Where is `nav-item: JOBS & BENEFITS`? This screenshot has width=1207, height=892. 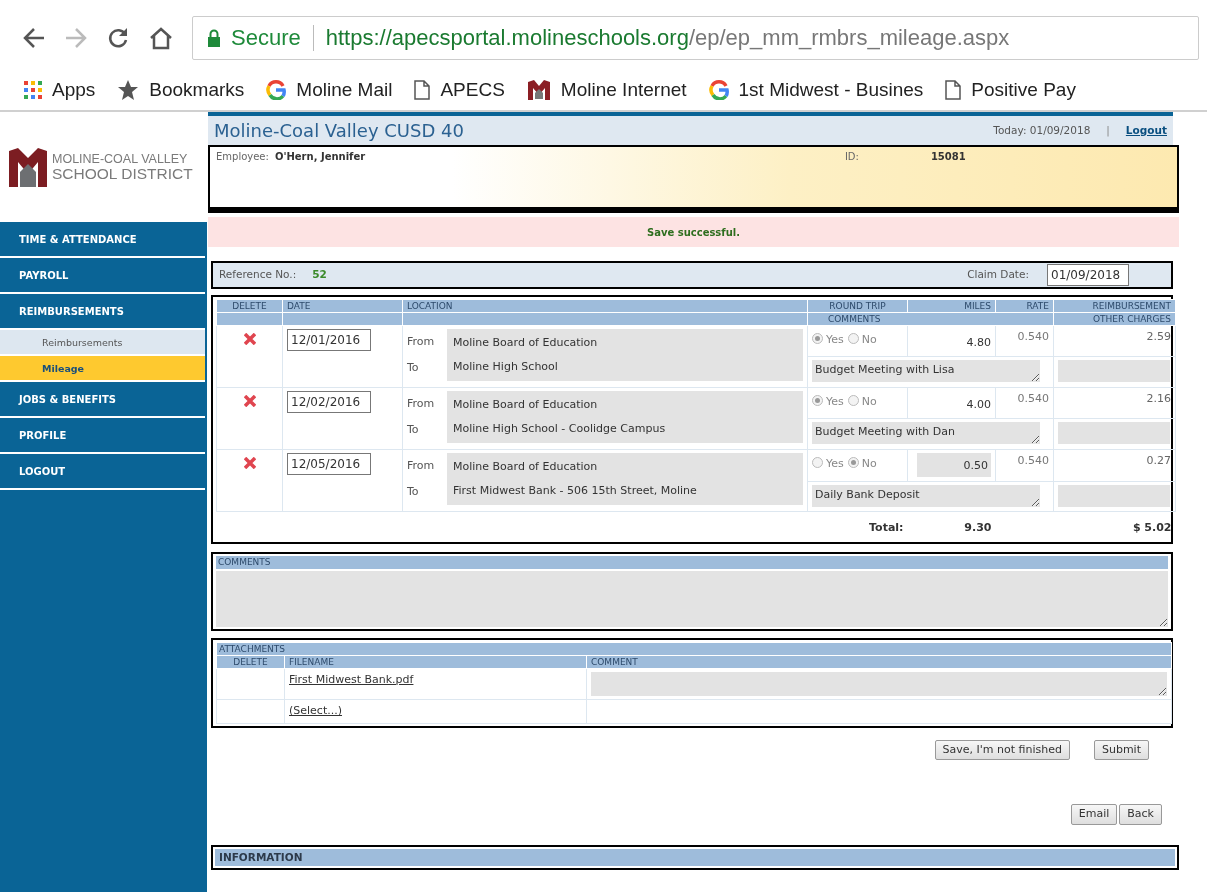 nav-item: JOBS & BENEFITS is located at coordinates (102, 400).